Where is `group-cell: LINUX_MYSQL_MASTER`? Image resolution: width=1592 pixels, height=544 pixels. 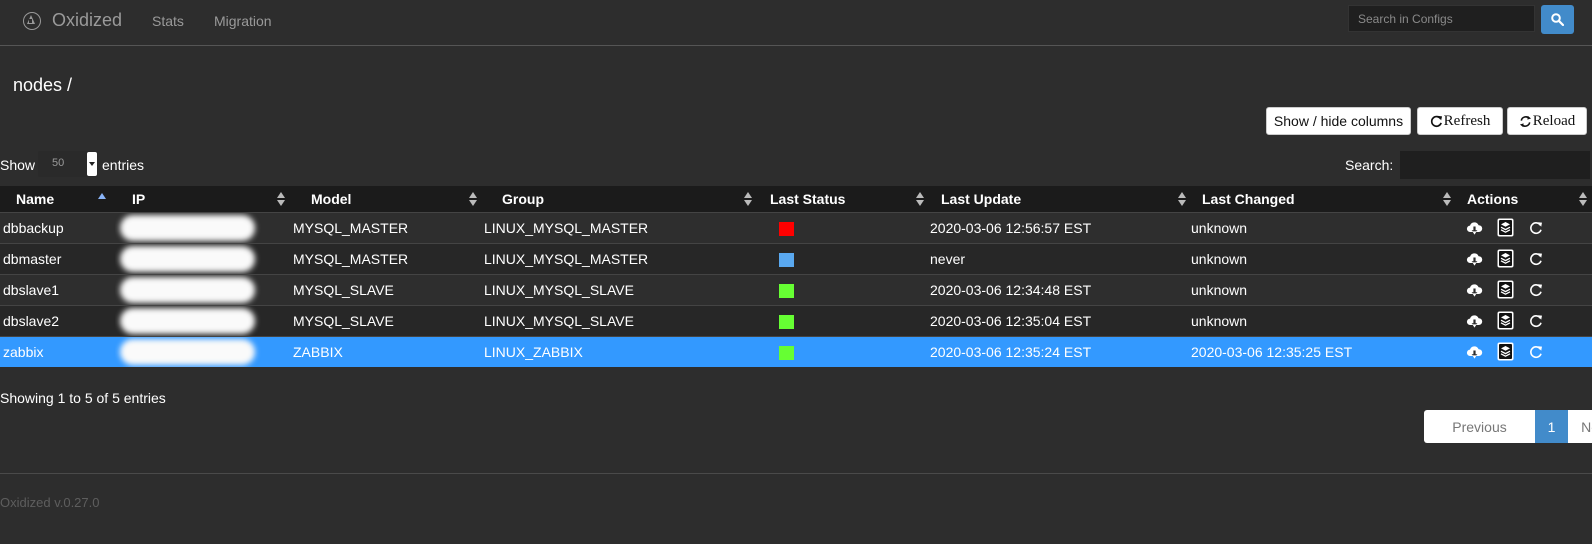 group-cell: LINUX_MYSQL_MASTER is located at coordinates (566, 227).